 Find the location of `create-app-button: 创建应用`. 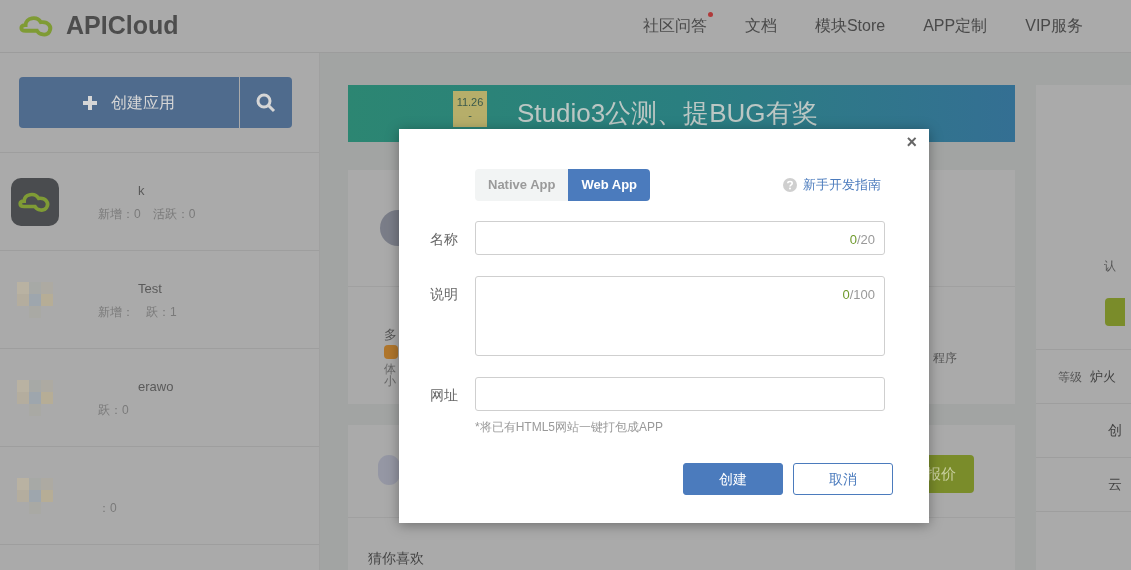

create-app-button: 创建应用 is located at coordinates (129, 102).